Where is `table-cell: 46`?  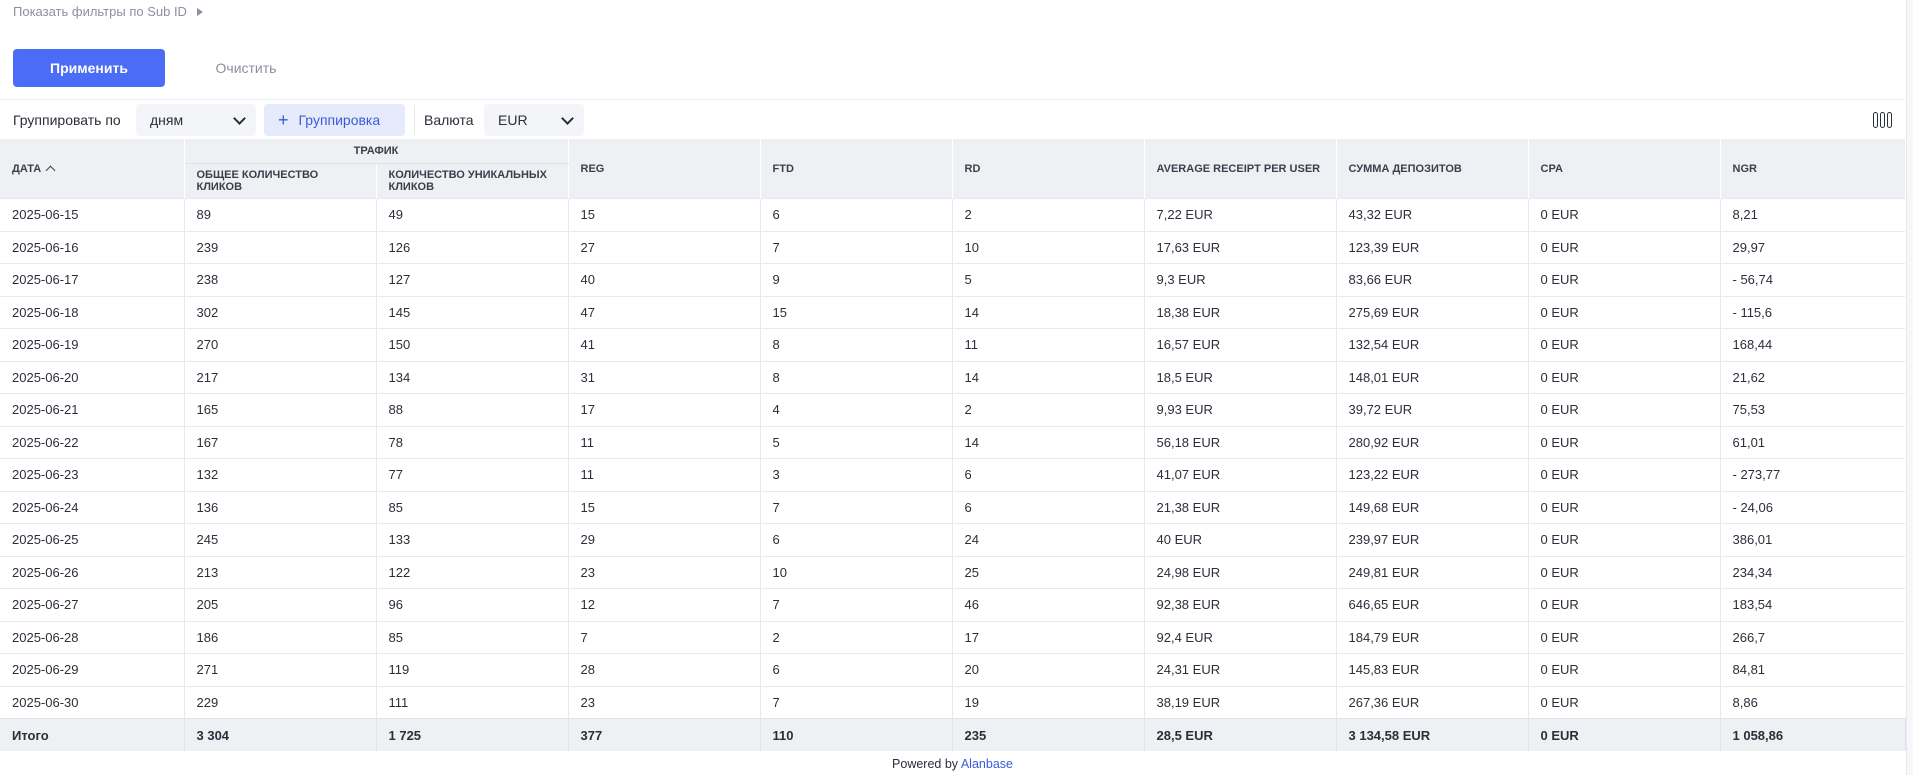 table-cell: 46 is located at coordinates (1048, 604).